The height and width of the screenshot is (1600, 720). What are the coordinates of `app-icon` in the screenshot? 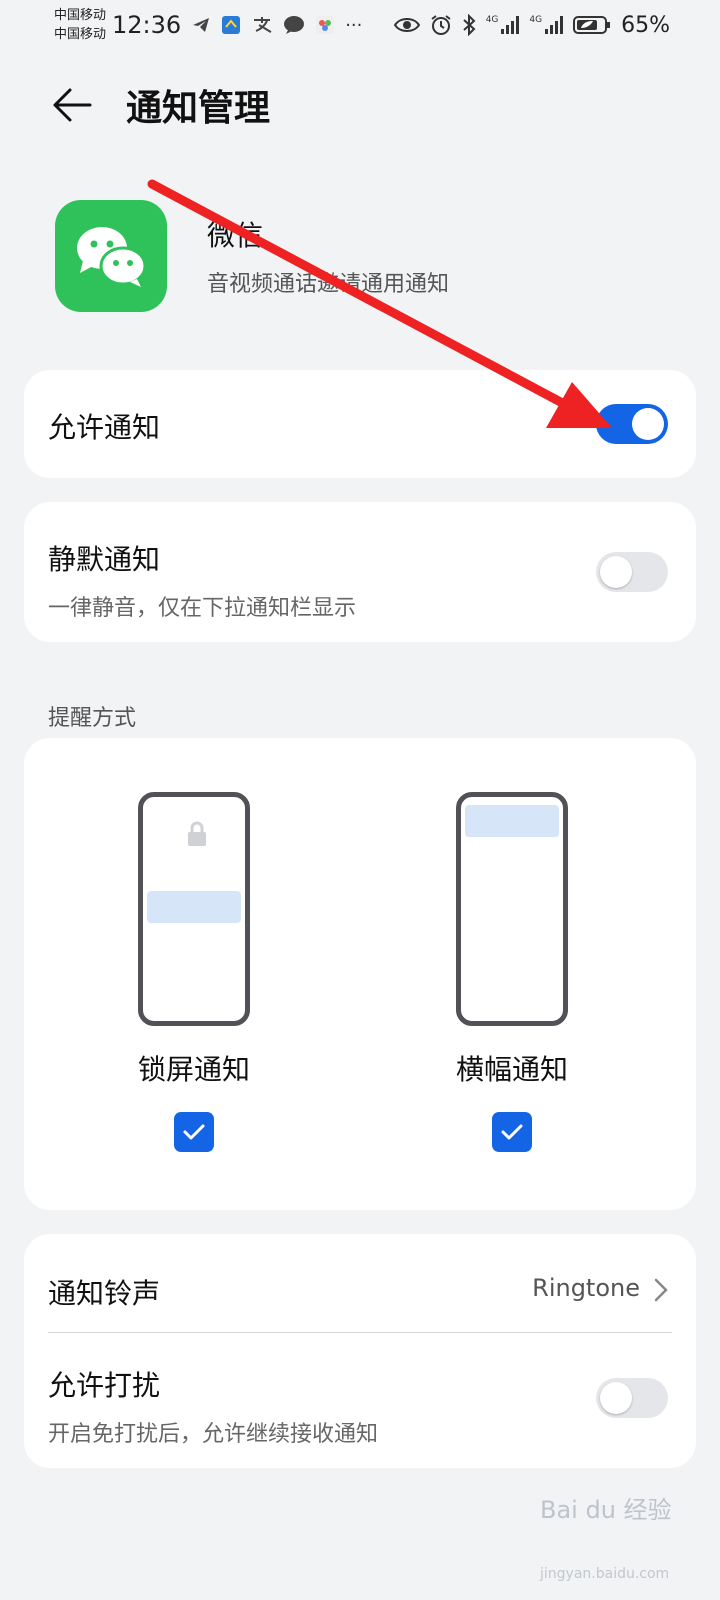 It's located at (231, 25).